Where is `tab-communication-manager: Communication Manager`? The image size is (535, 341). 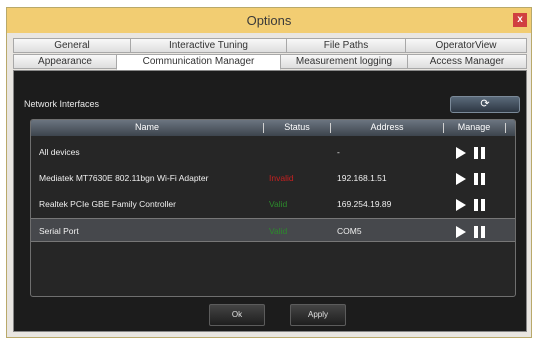 tab-communication-manager: Communication Manager is located at coordinates (198, 62).